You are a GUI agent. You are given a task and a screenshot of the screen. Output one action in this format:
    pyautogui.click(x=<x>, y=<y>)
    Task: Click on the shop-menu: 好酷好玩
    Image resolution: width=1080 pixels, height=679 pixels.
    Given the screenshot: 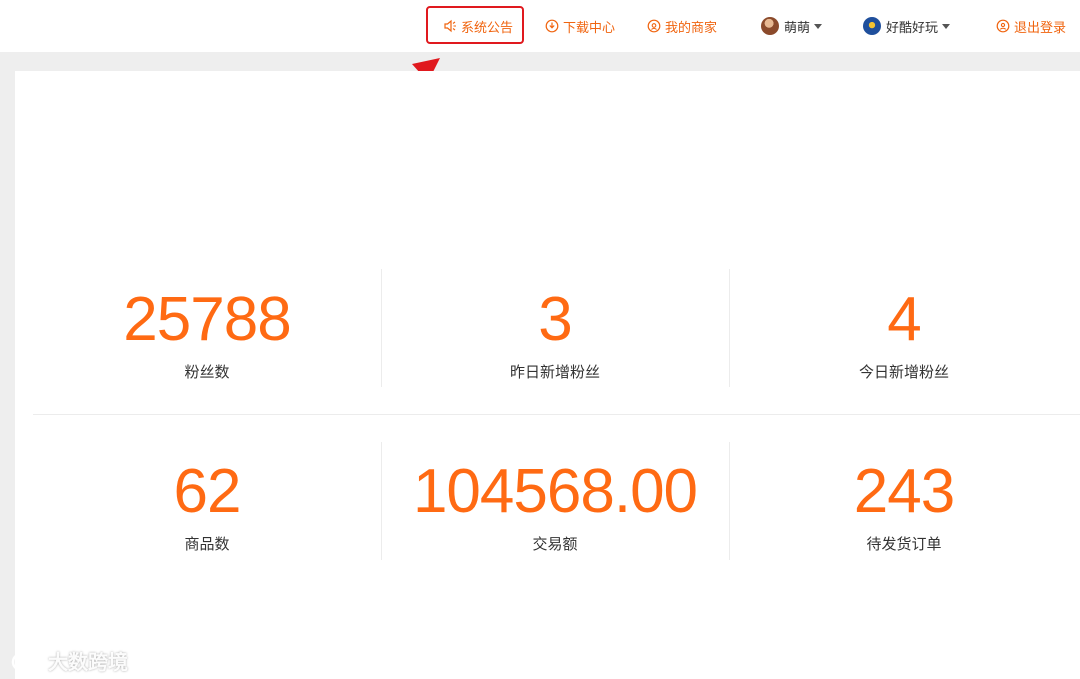 What is the action you would take?
    pyautogui.click(x=907, y=26)
    